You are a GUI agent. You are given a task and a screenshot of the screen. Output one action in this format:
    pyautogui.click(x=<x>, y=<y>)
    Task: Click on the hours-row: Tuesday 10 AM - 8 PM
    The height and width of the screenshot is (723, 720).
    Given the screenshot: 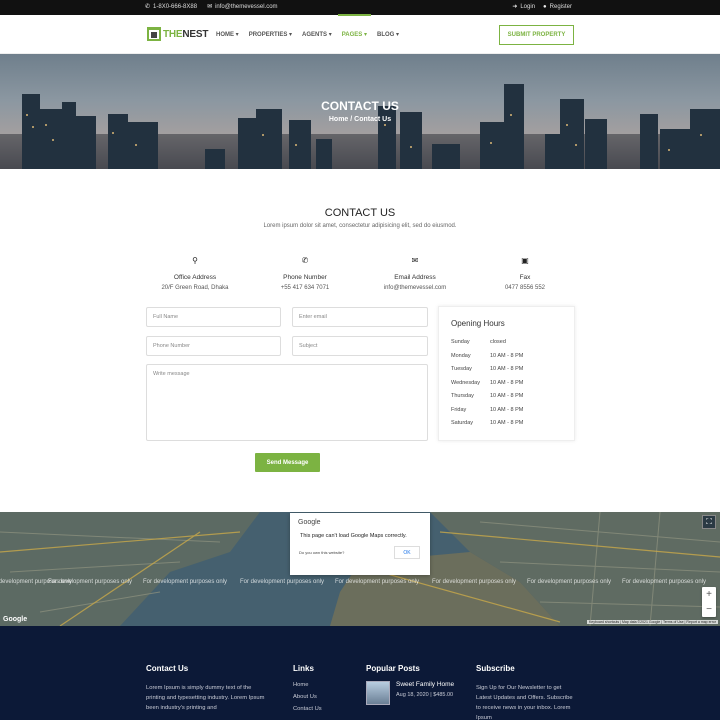 What is the action you would take?
    pyautogui.click(x=487, y=369)
    